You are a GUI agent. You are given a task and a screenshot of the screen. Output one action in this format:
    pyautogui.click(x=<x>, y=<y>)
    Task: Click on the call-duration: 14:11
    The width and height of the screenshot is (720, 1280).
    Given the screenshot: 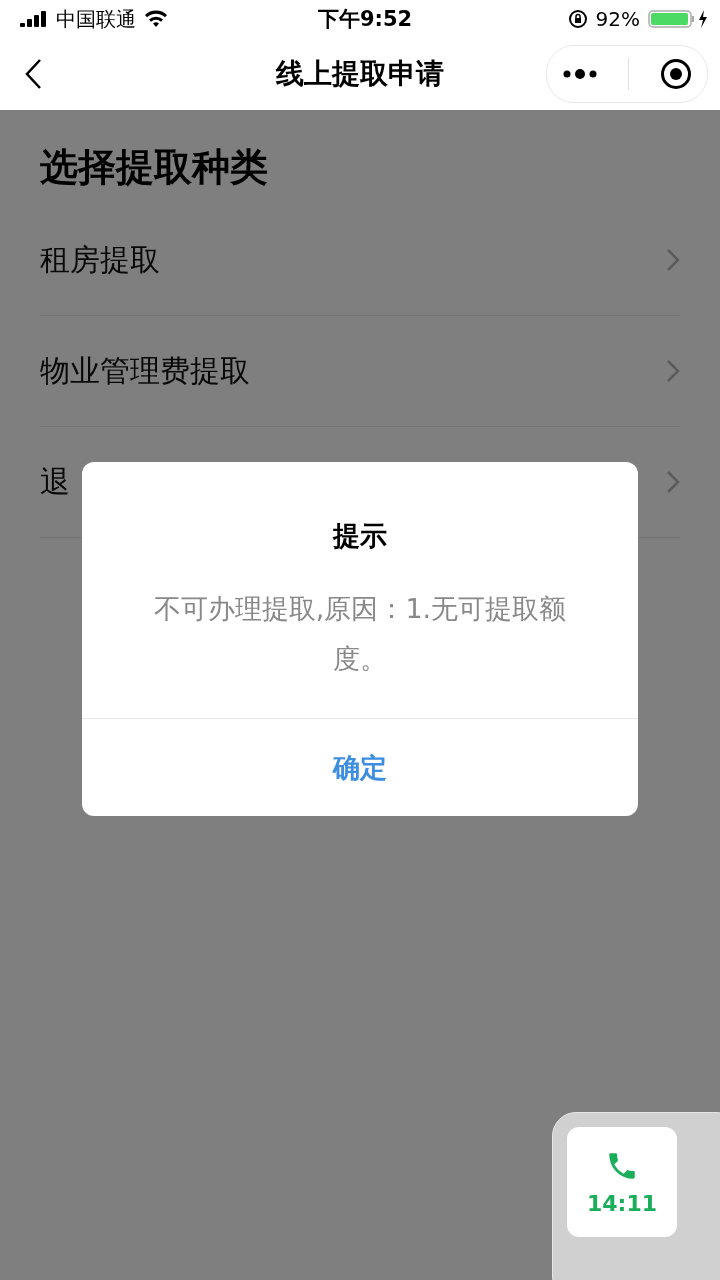 What is the action you would take?
    pyautogui.click(x=622, y=1203)
    